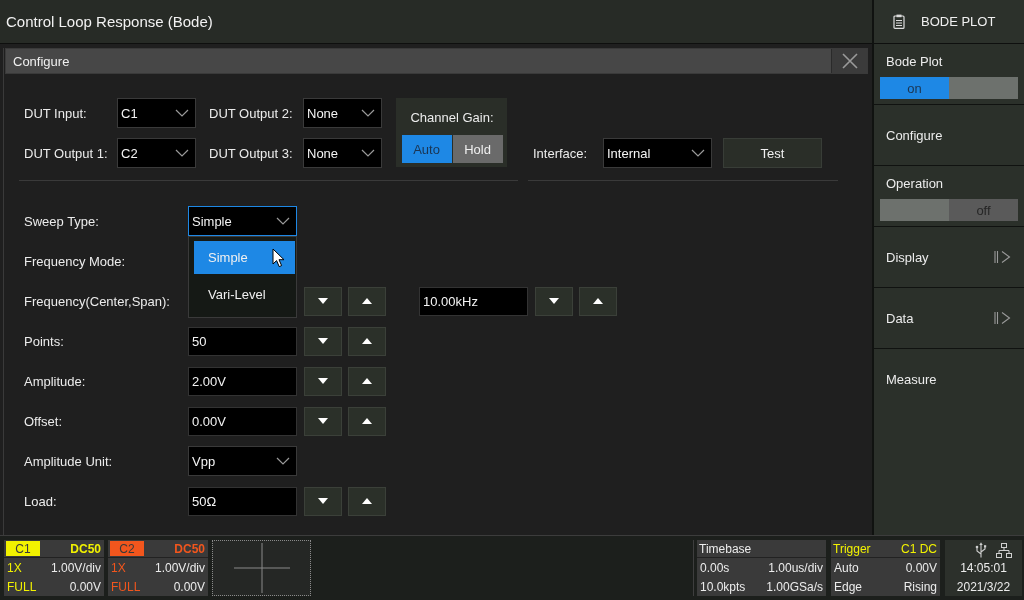 The image size is (1024, 600). What do you see at coordinates (848, 586) in the screenshot?
I see `trigger-type-text: Edge` at bounding box center [848, 586].